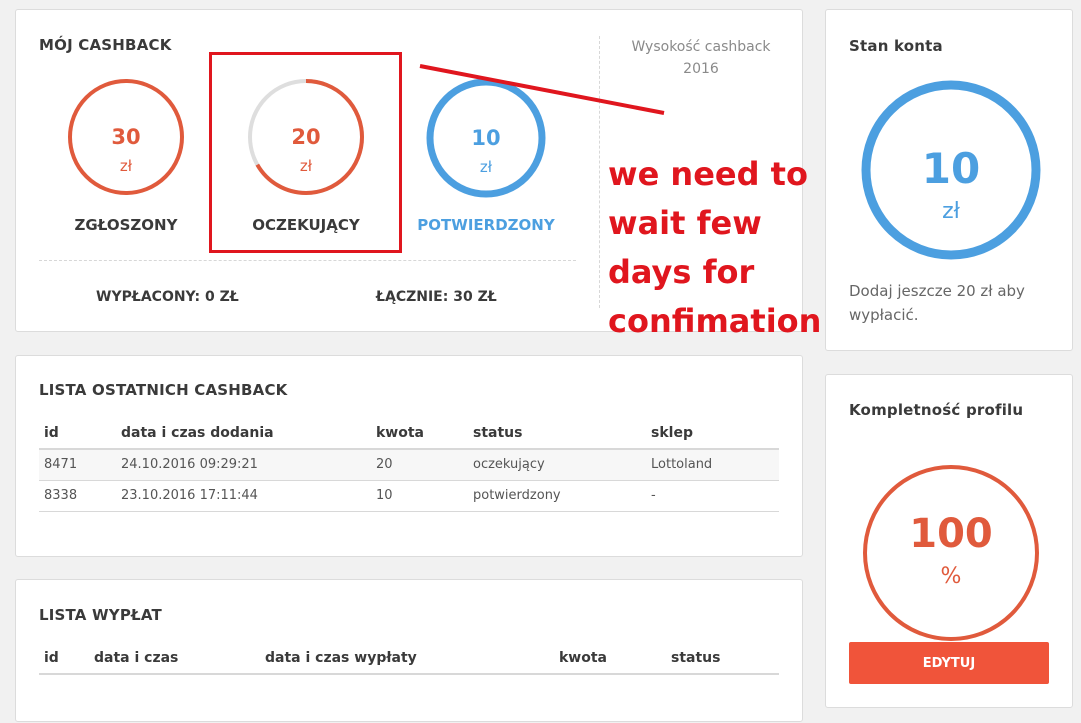  Describe the element at coordinates (136, 658) in the screenshot. I see `payouts-col-date: data i czas` at that location.